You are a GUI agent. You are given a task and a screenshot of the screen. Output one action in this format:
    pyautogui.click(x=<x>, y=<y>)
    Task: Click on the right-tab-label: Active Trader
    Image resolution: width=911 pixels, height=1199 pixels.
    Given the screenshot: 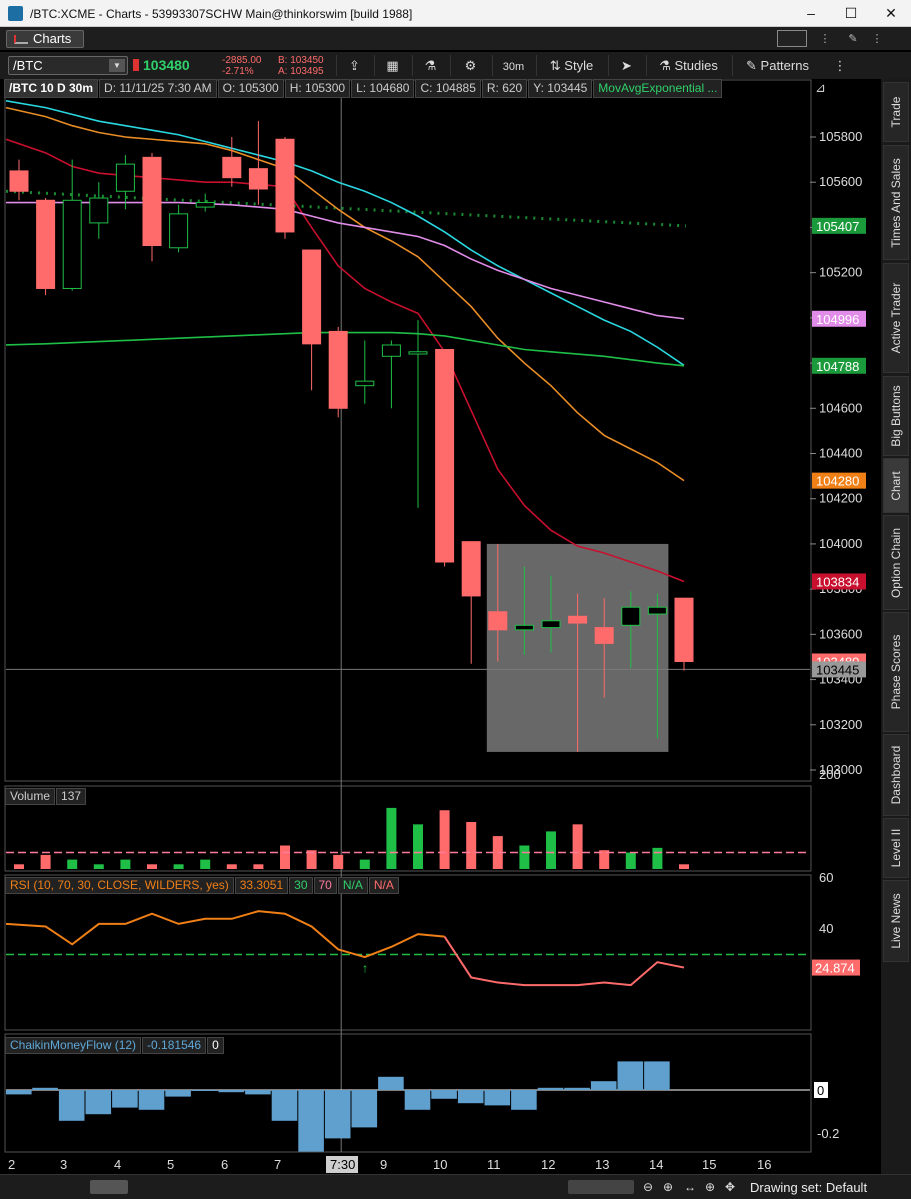 What is the action you would take?
    pyautogui.click(x=896, y=318)
    